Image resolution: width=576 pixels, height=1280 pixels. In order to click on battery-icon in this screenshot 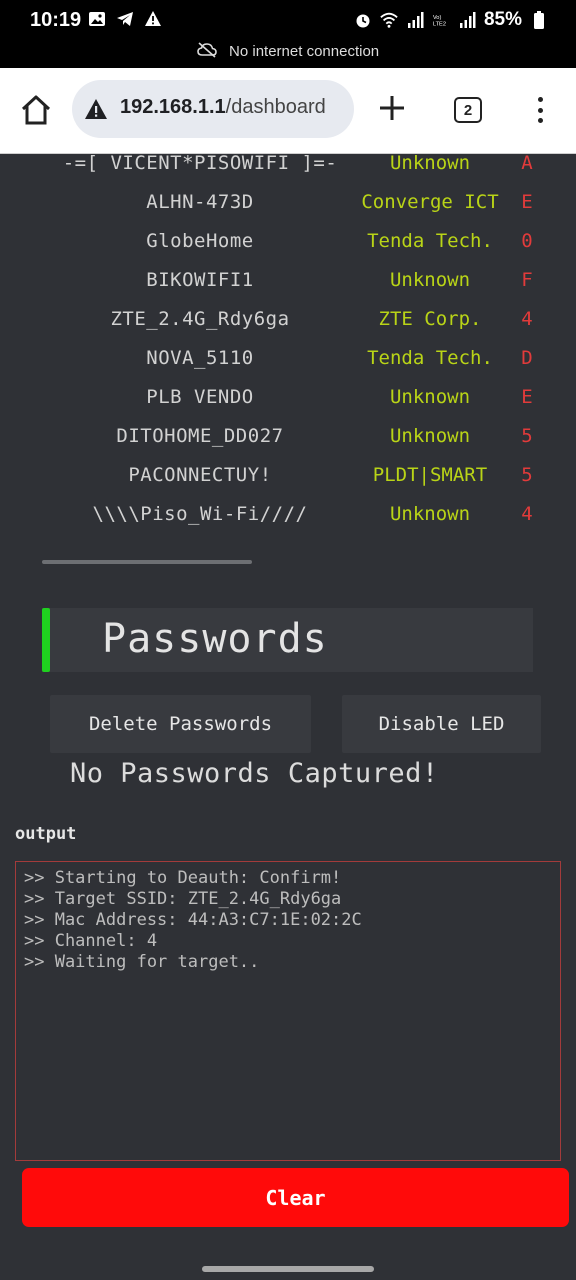, I will do `click(539, 20)`.